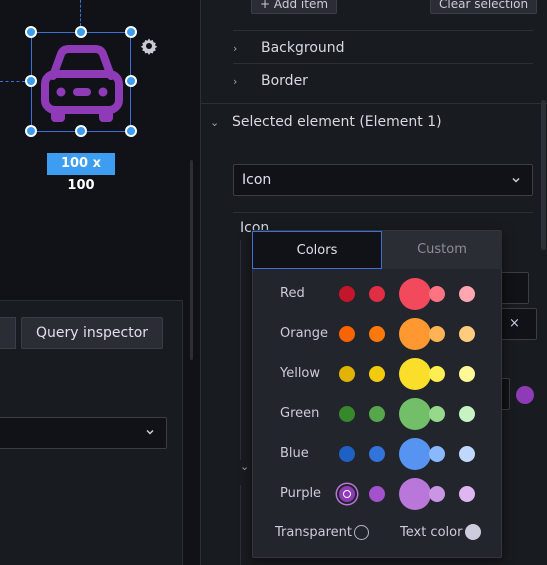 This screenshot has width=547, height=565. I want to click on size-badge: 100 x 100, so click(81, 173).